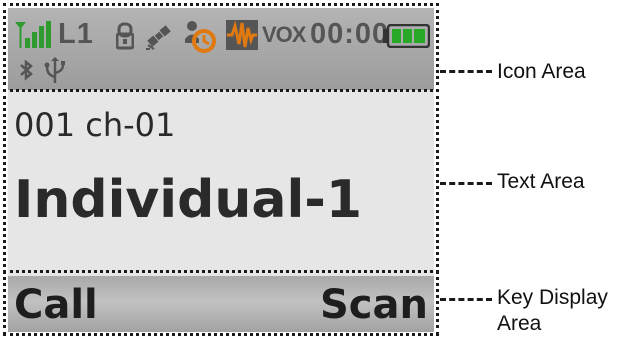 The height and width of the screenshot is (340, 624). Describe the element at coordinates (541, 181) in the screenshot. I see `text-area-label: Text Area` at that location.